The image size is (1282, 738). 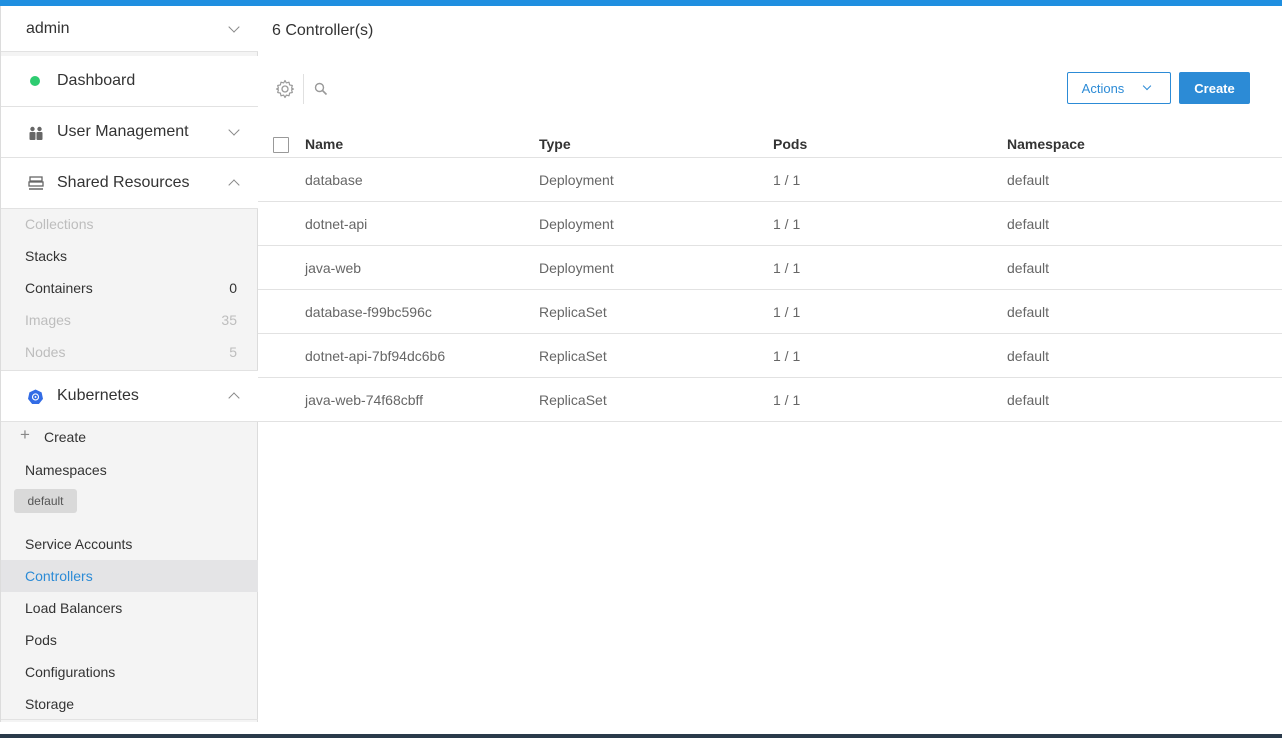 What do you see at coordinates (25, 434) in the screenshot?
I see `plus-icon: +` at bounding box center [25, 434].